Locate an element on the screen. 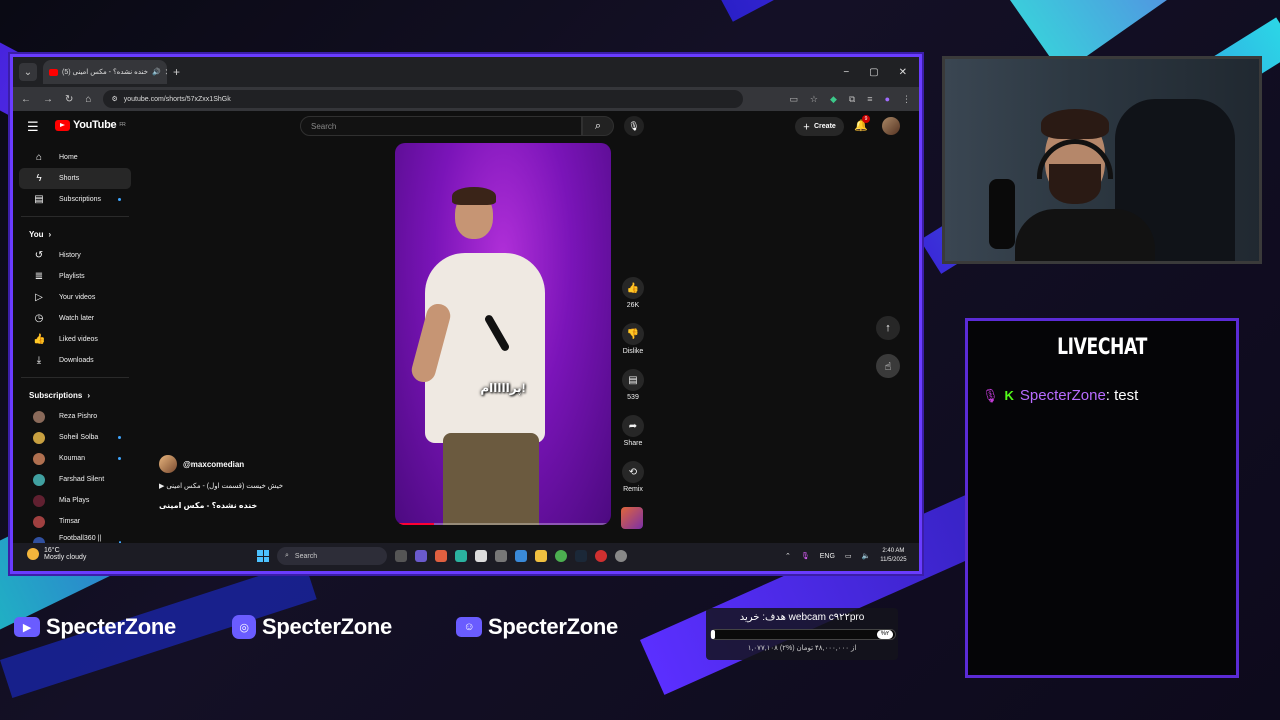 The height and width of the screenshot is (720, 1280). remix-action: ⟲ Remix is located at coordinates (633, 477).